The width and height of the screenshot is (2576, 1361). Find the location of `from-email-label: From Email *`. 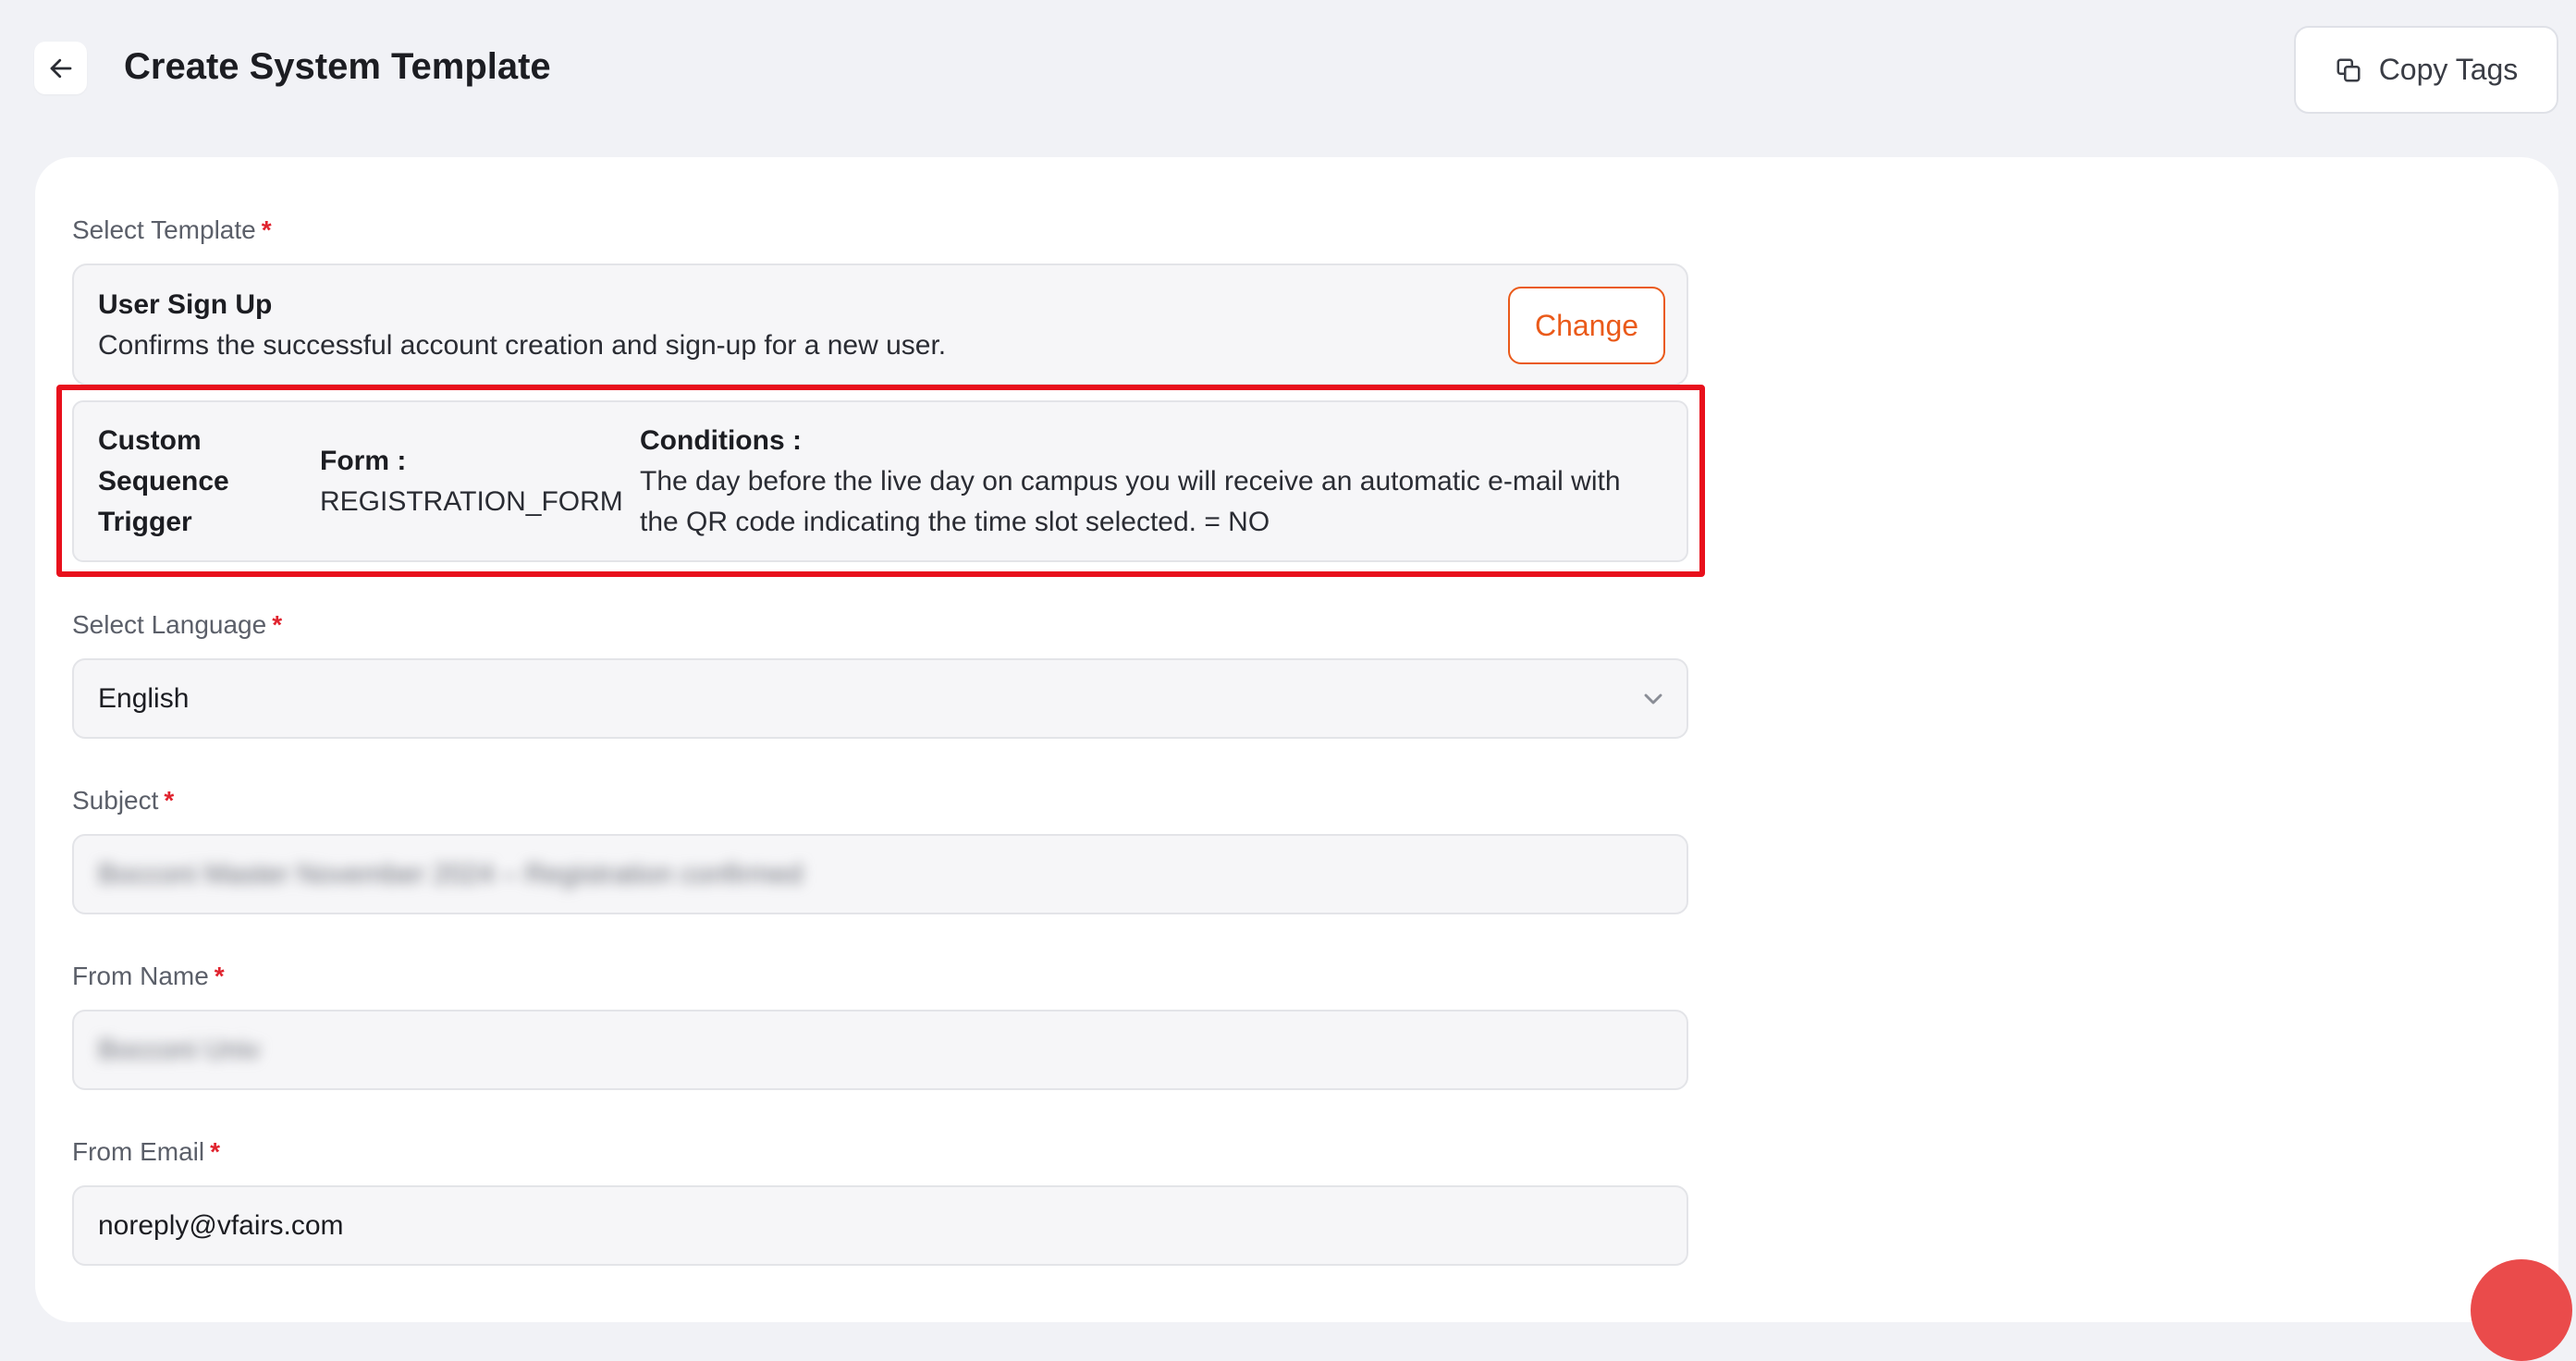

from-email-label: From Email * is located at coordinates (146, 1151).